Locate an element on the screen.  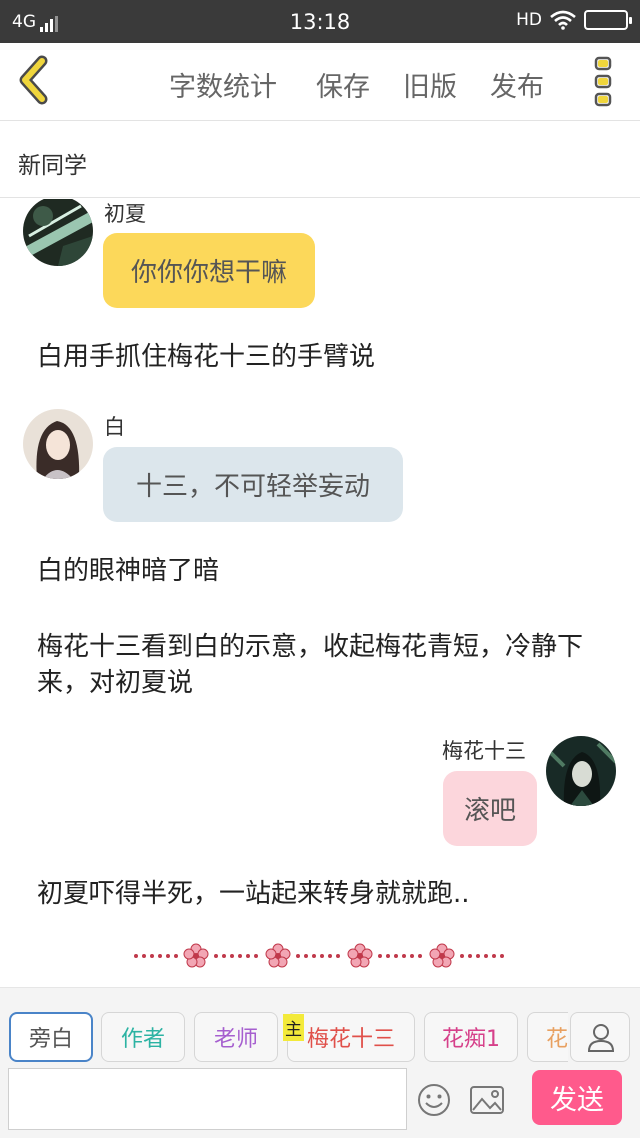
speaker-name: 初夏 is located at coordinates (125, 214).